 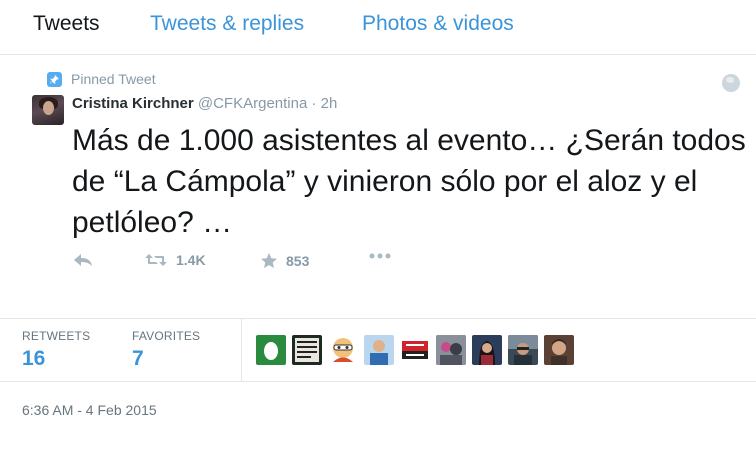 What do you see at coordinates (89, 410) in the screenshot?
I see `tweet-timestamp: 6:36 AM - 4 Feb 2015` at bounding box center [89, 410].